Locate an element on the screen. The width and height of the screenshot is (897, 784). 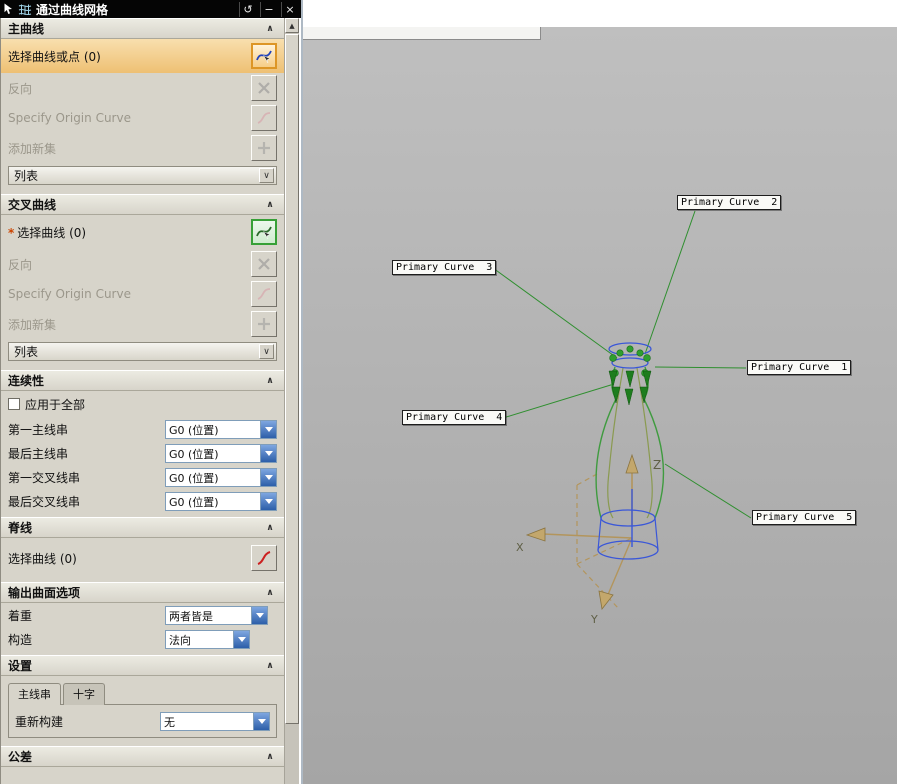
primary-list-expander: 列表 ∨ is located at coordinates (142, 175).